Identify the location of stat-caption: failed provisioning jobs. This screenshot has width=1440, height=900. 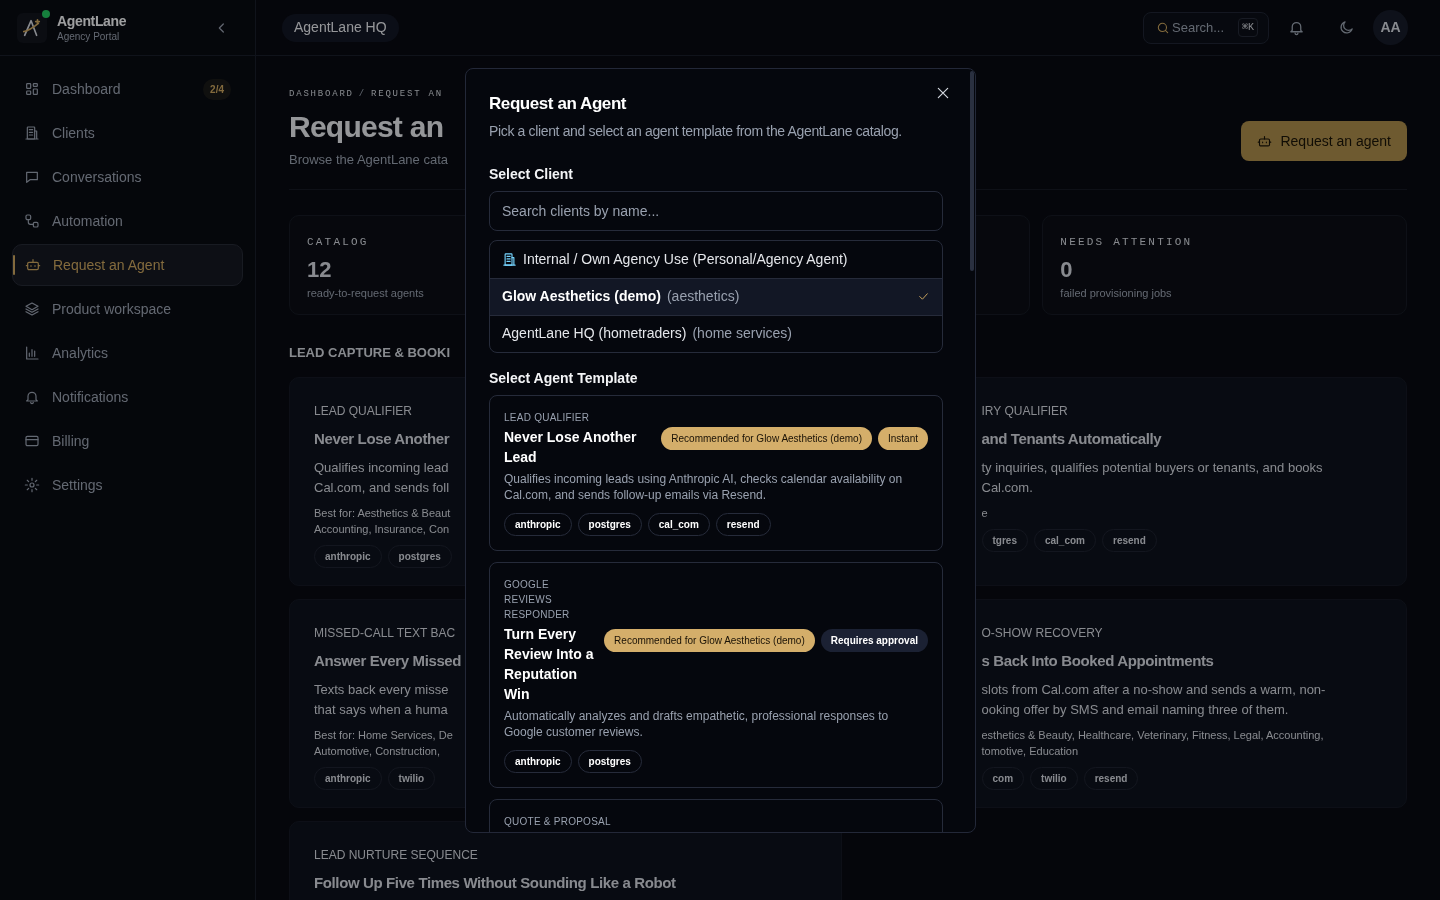
(1116, 293).